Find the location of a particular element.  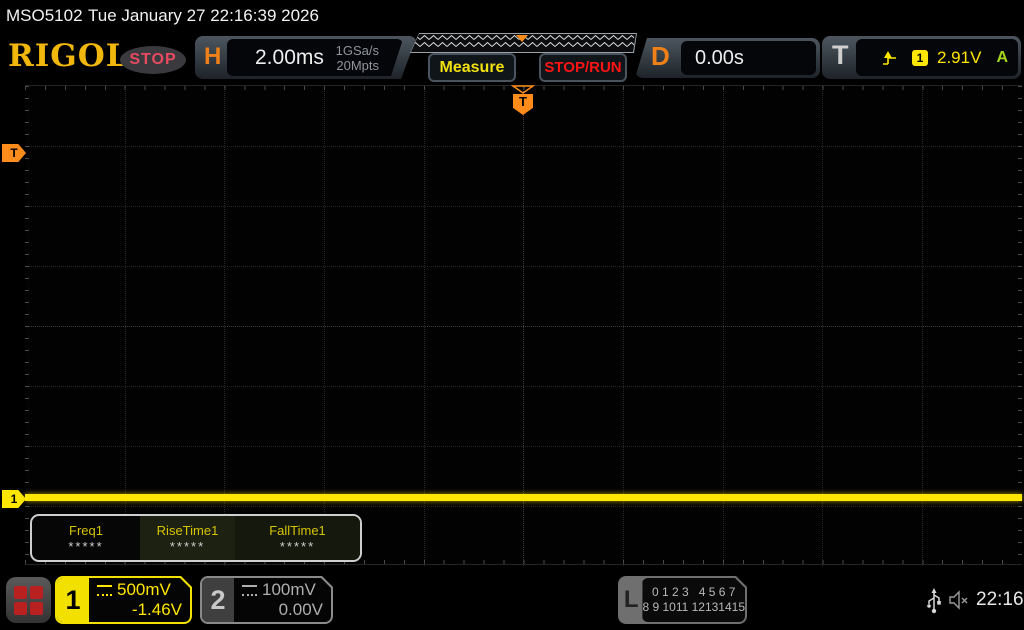

measurement-freq: Freq1 ***** is located at coordinates (86, 538).